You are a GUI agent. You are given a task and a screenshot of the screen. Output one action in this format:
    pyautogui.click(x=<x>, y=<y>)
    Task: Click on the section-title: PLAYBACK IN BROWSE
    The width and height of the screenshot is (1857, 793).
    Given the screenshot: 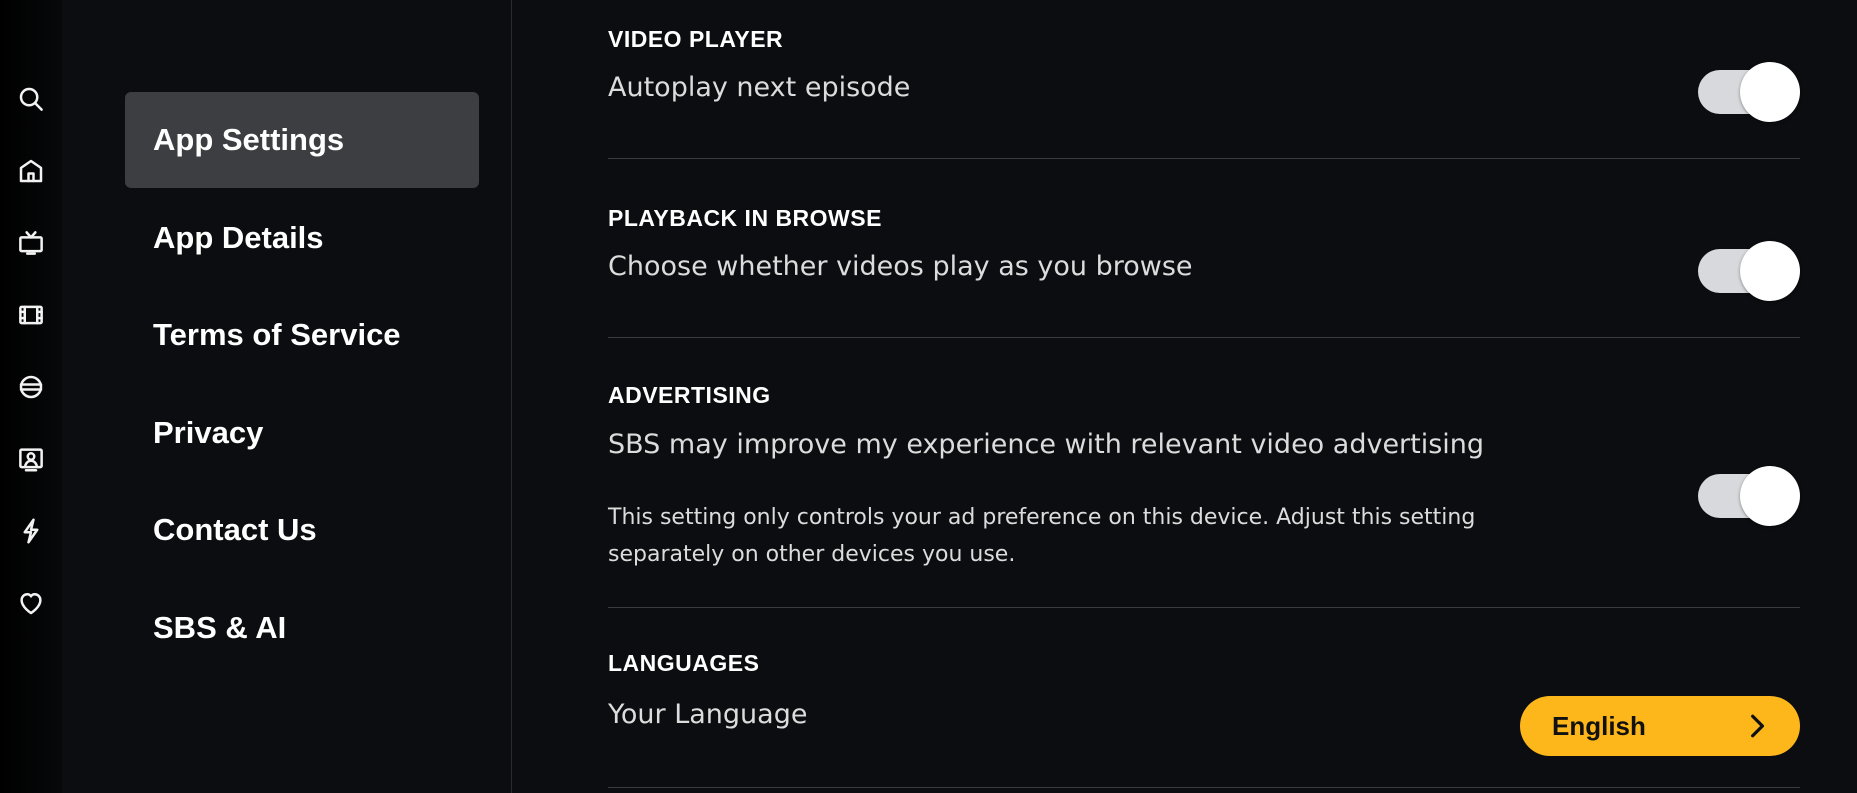 What is the action you would take?
    pyautogui.click(x=745, y=218)
    